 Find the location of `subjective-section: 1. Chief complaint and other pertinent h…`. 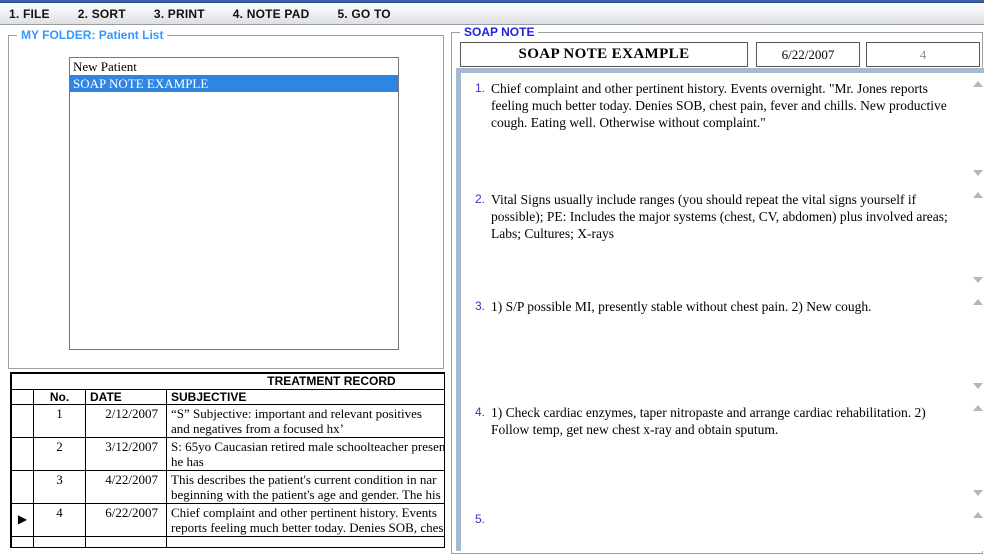

subjective-section: 1. Chief complaint and other pertinent h… is located at coordinates (722, 128).